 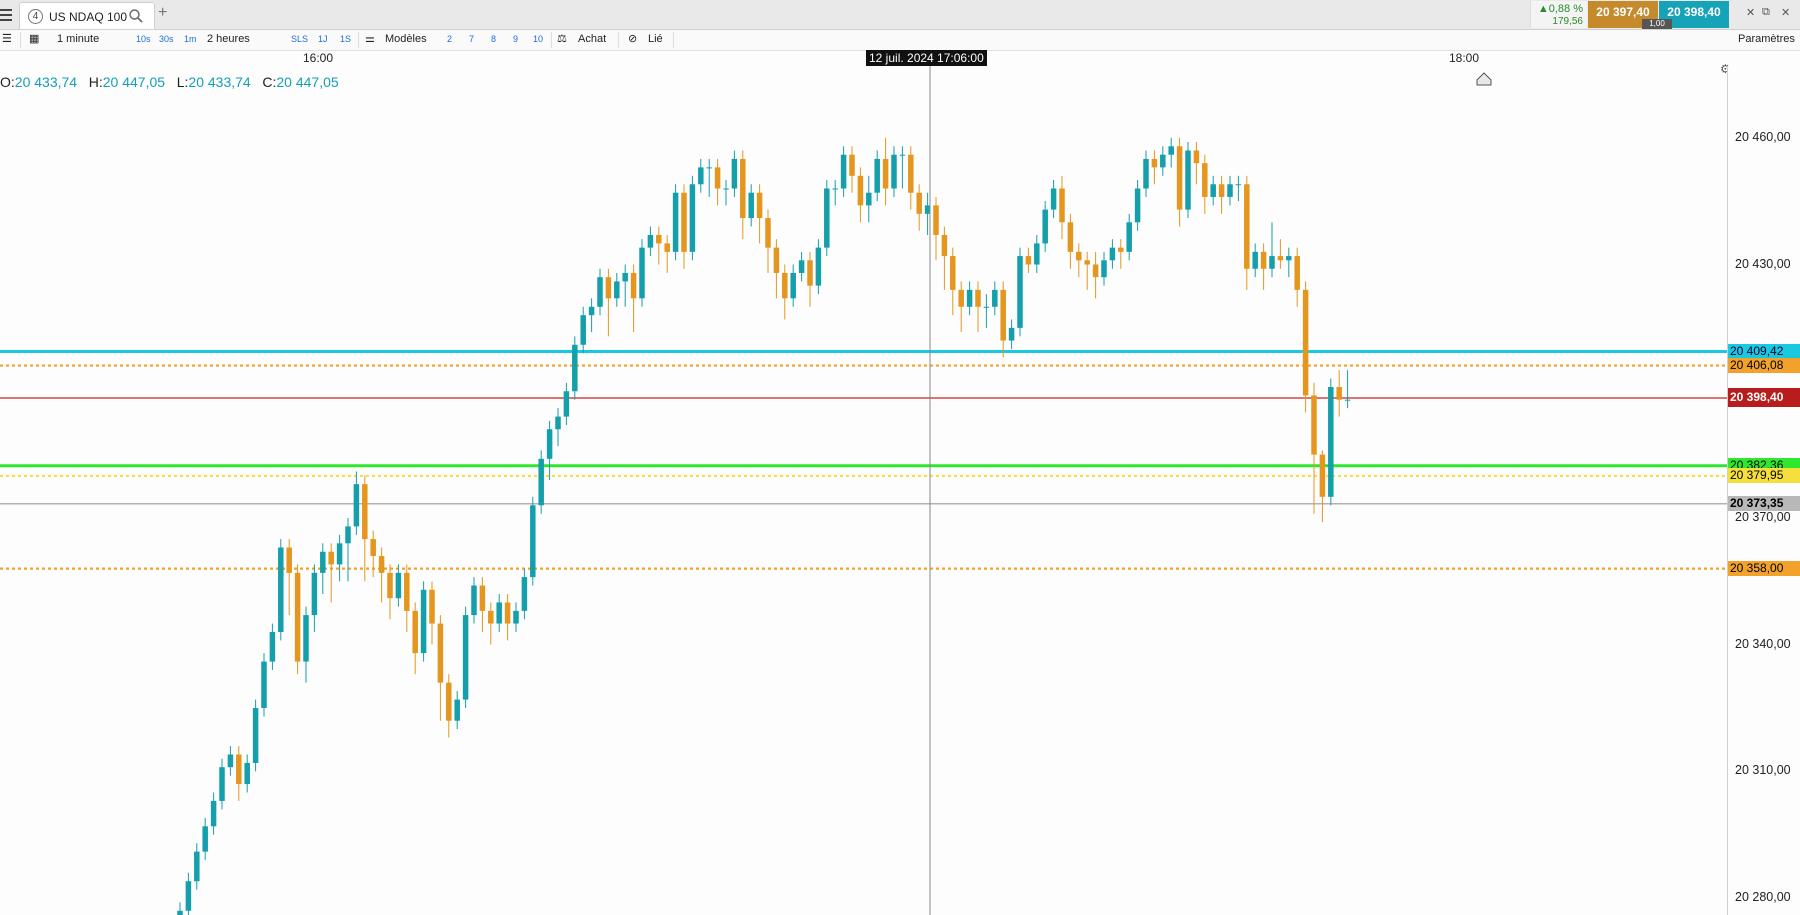 What do you see at coordinates (136, 16) in the screenshot?
I see `search-icon` at bounding box center [136, 16].